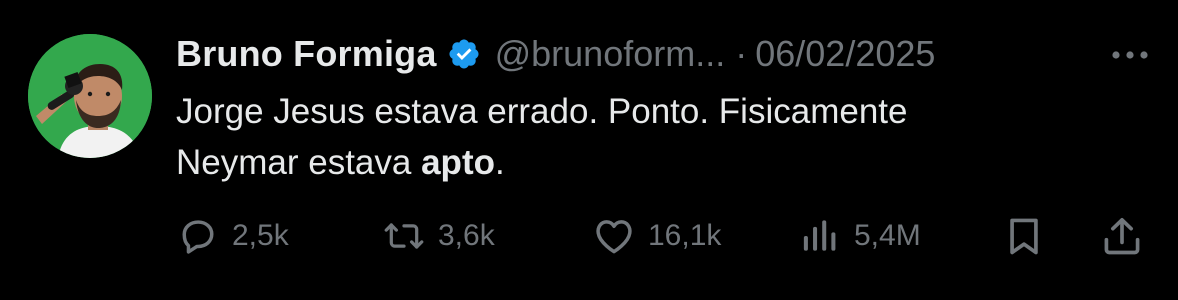 The width and height of the screenshot is (1178, 300). What do you see at coordinates (306, 54) in the screenshot?
I see `display-name: Bruno Formiga` at bounding box center [306, 54].